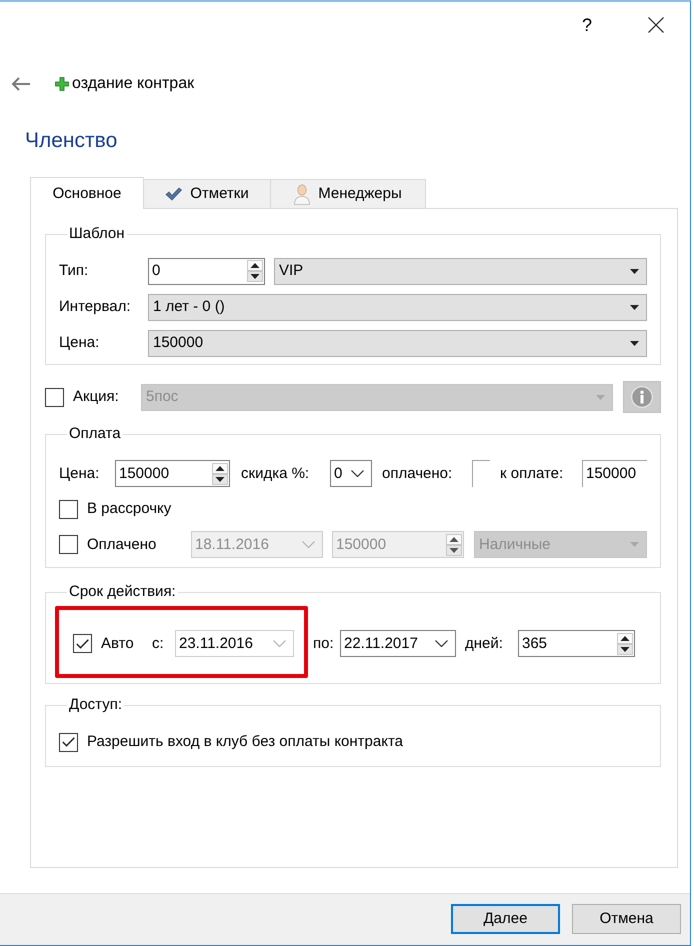  What do you see at coordinates (21, 84) in the screenshot?
I see `back-arrow-icon` at bounding box center [21, 84].